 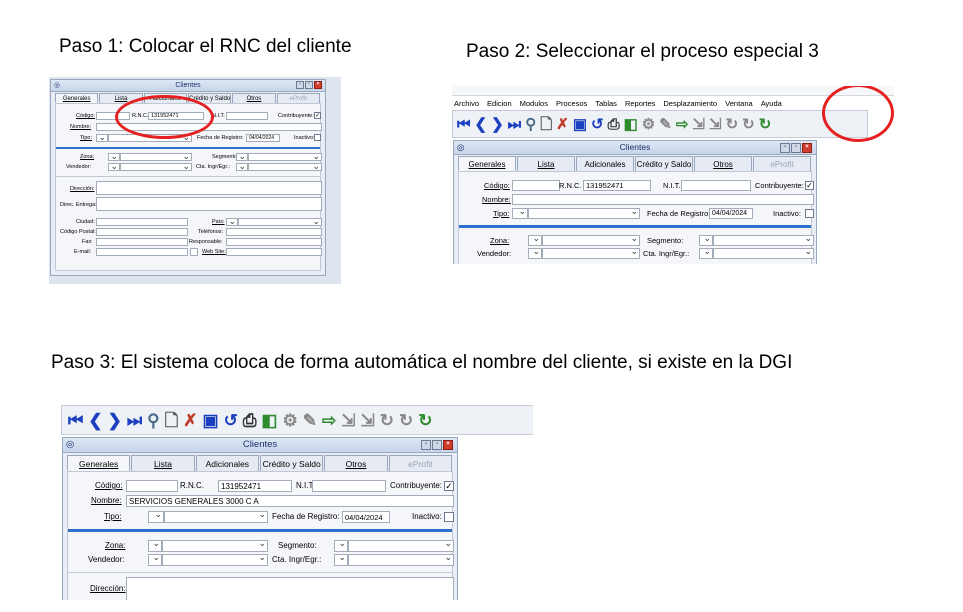 What do you see at coordinates (739, 103) in the screenshot?
I see `menu-ventana: Ventana` at bounding box center [739, 103].